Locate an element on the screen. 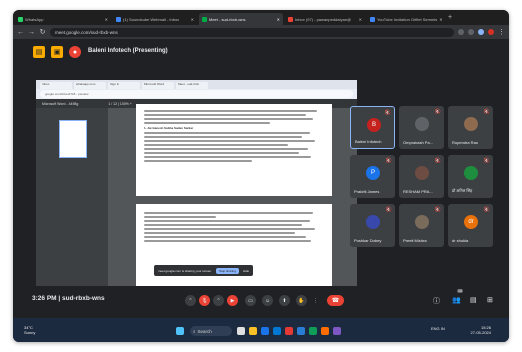 Image resolution: width=522 pixels, height=352 pixels. participant-name: Rupendra Rao is located at coordinates (465, 142).